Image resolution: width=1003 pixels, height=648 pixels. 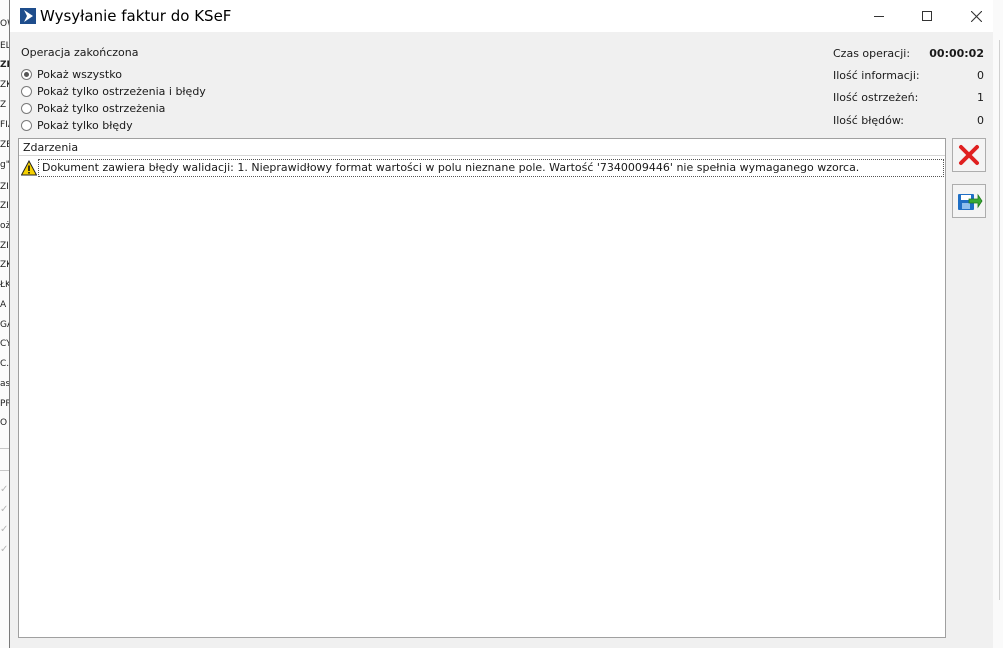 I want to click on filter-label: Pokaż tylko błędy, so click(x=85, y=125).